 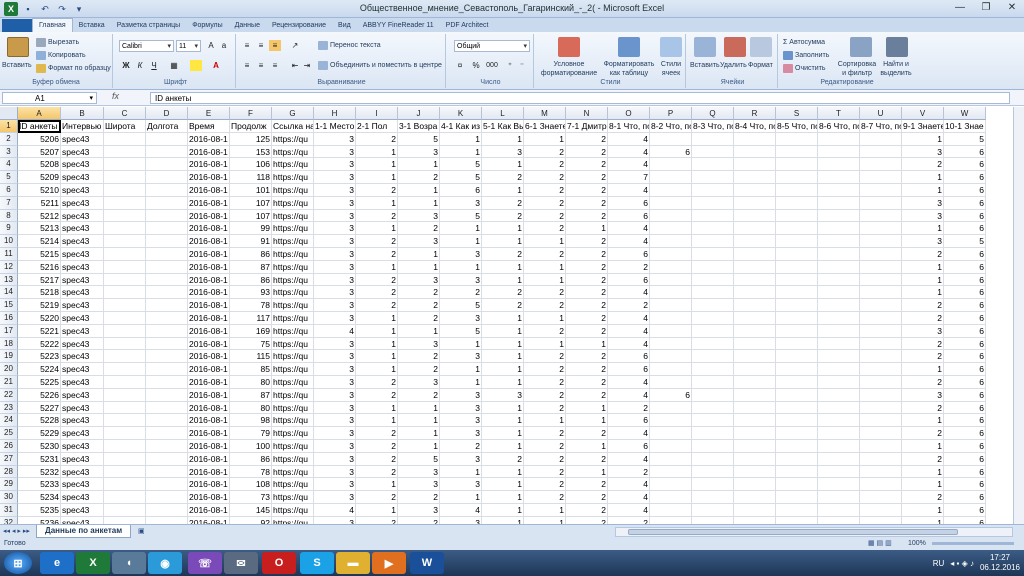 What do you see at coordinates (760, 65) in the screenshot?
I see `format-cells-button: Формат` at bounding box center [760, 65].